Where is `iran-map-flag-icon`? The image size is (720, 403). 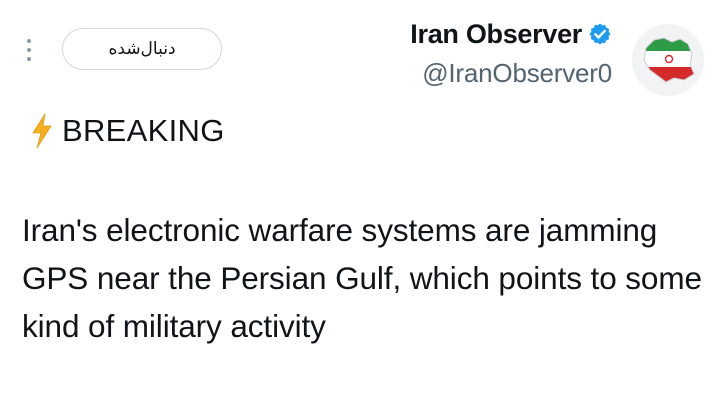
iran-map-flag-icon is located at coordinates (668, 60).